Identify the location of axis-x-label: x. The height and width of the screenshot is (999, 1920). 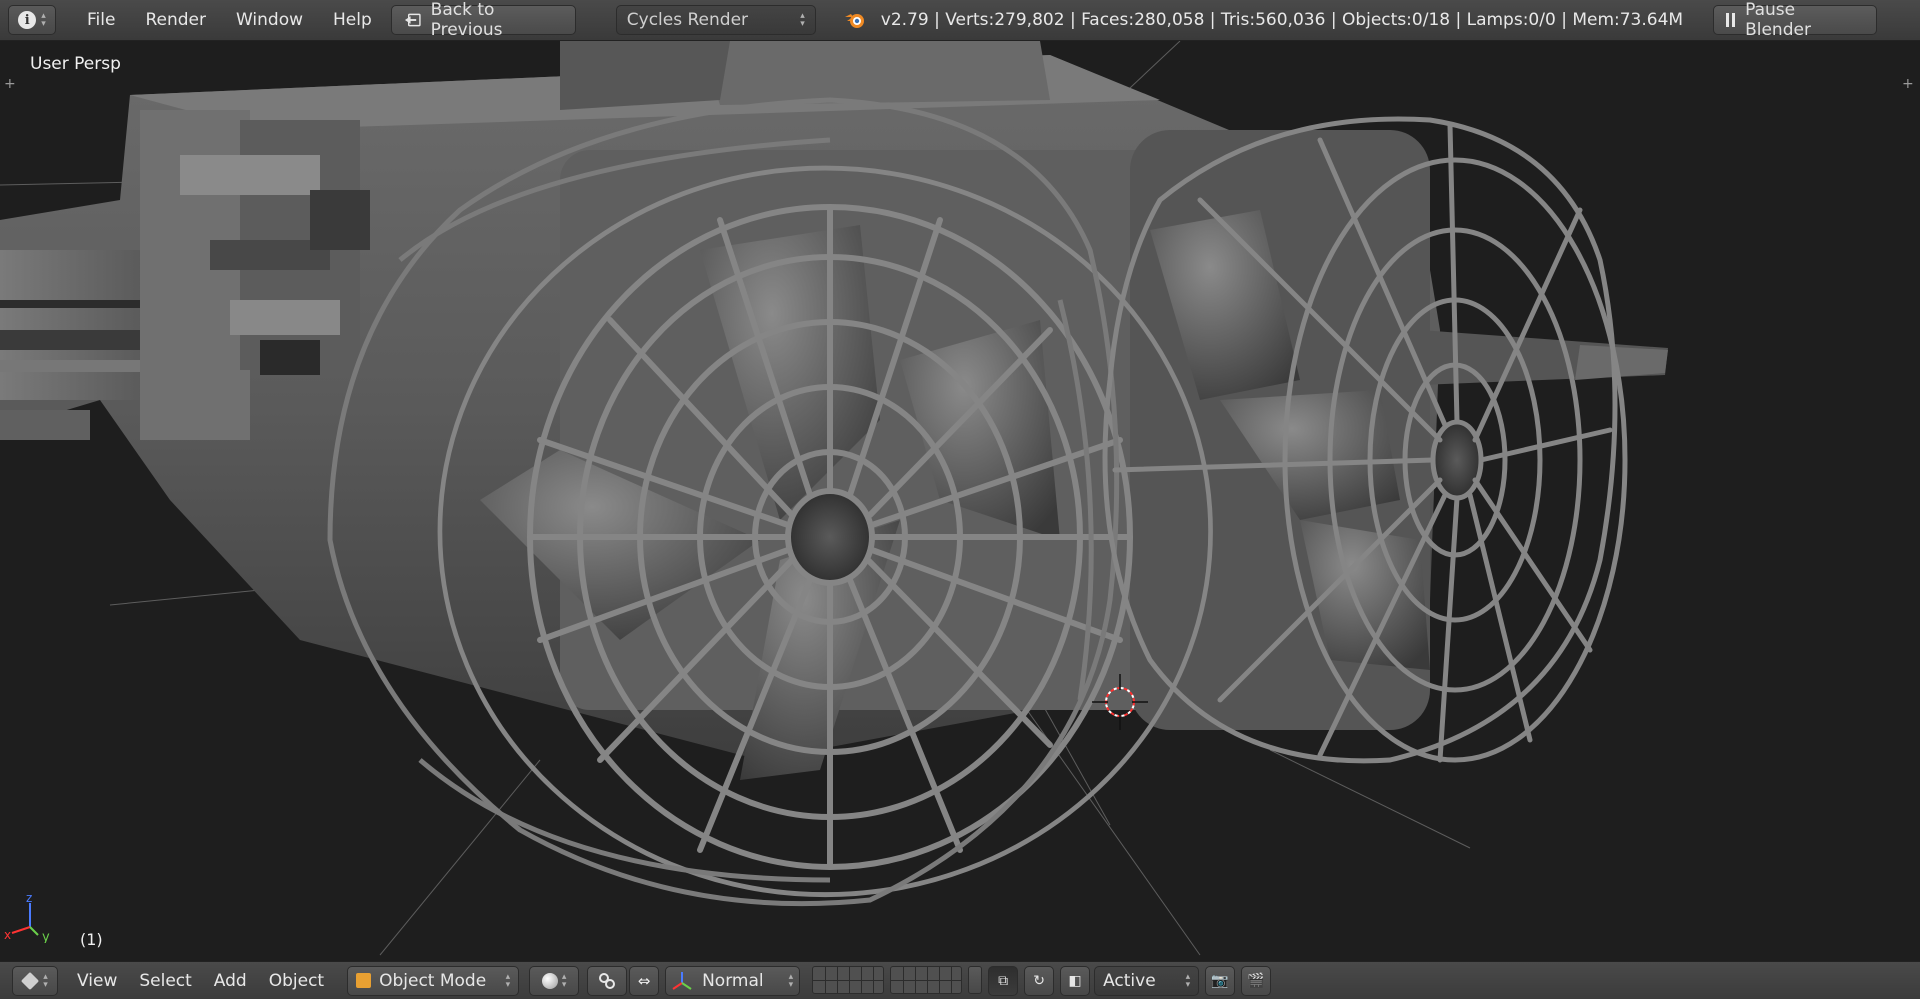
(7, 935).